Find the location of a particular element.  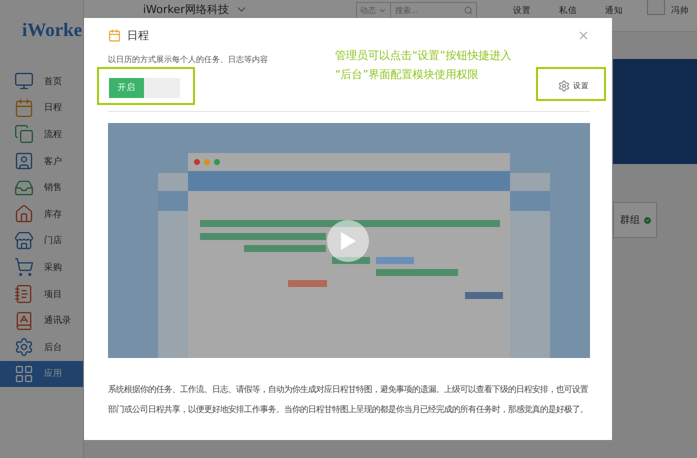

sidebar-item: 应用 is located at coordinates (41, 374).